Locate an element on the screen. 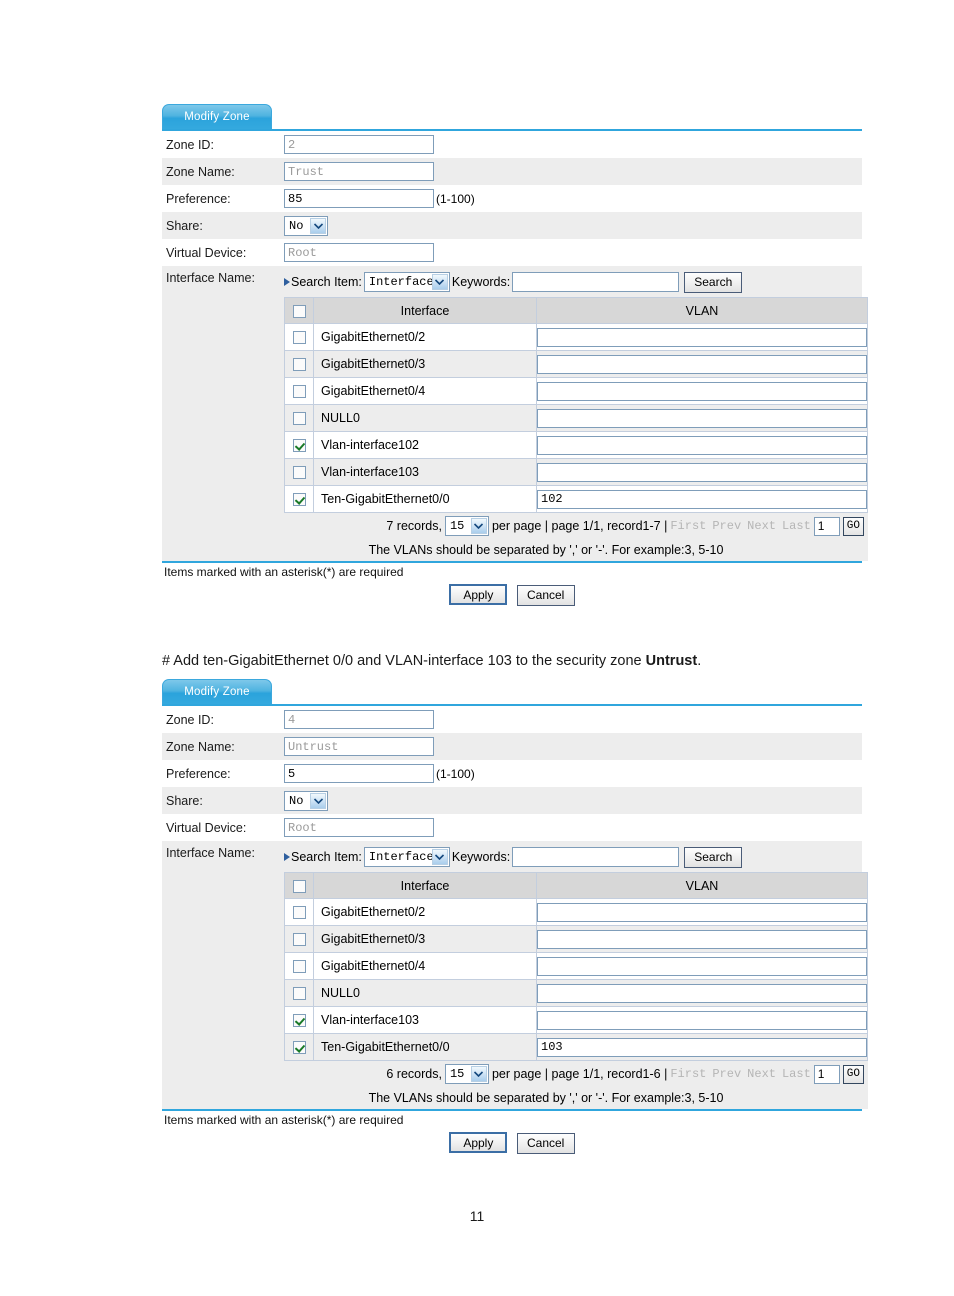 The image size is (954, 1296). table-row: NULL0 is located at coordinates (576, 418).